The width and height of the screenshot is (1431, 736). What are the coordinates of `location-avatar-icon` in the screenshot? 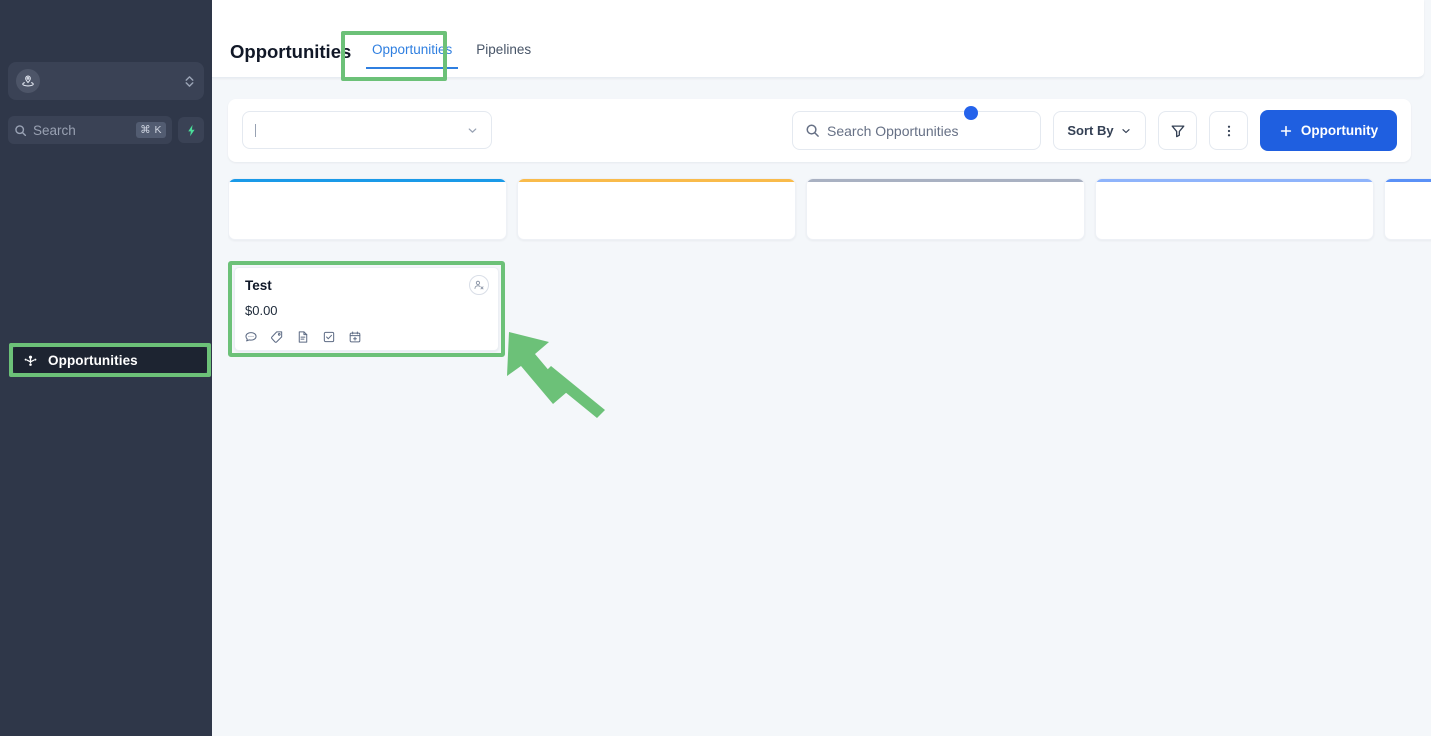 It's located at (28, 81).